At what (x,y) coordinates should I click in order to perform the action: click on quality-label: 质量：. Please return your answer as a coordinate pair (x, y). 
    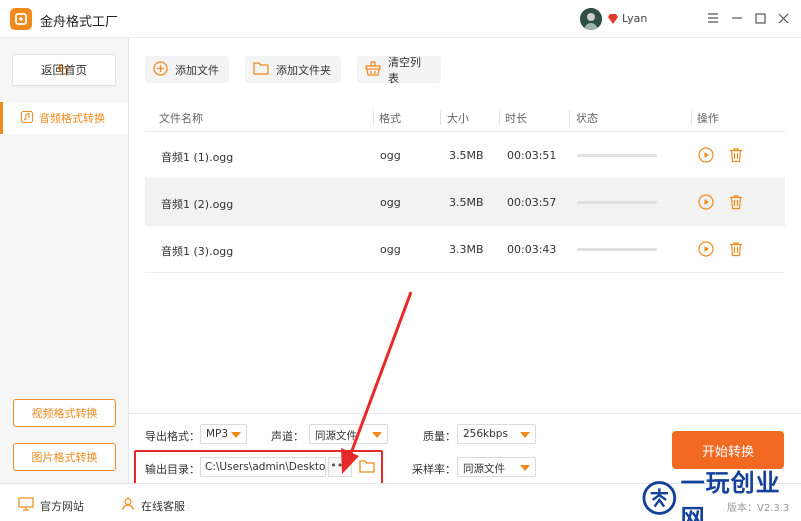
    Looking at the image, I should click on (439, 436).